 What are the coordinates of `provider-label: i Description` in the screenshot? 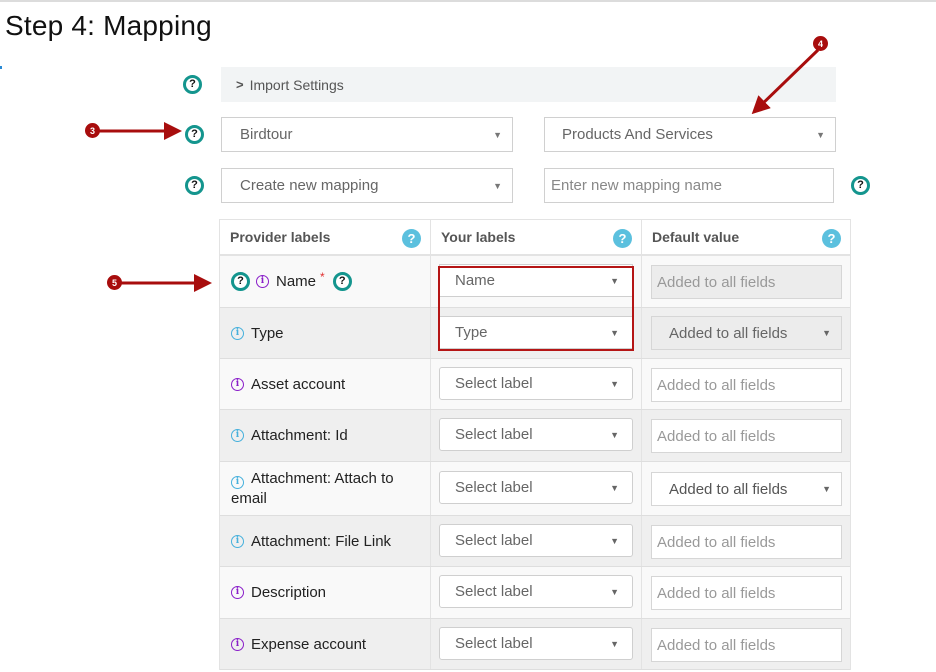 It's located at (278, 592).